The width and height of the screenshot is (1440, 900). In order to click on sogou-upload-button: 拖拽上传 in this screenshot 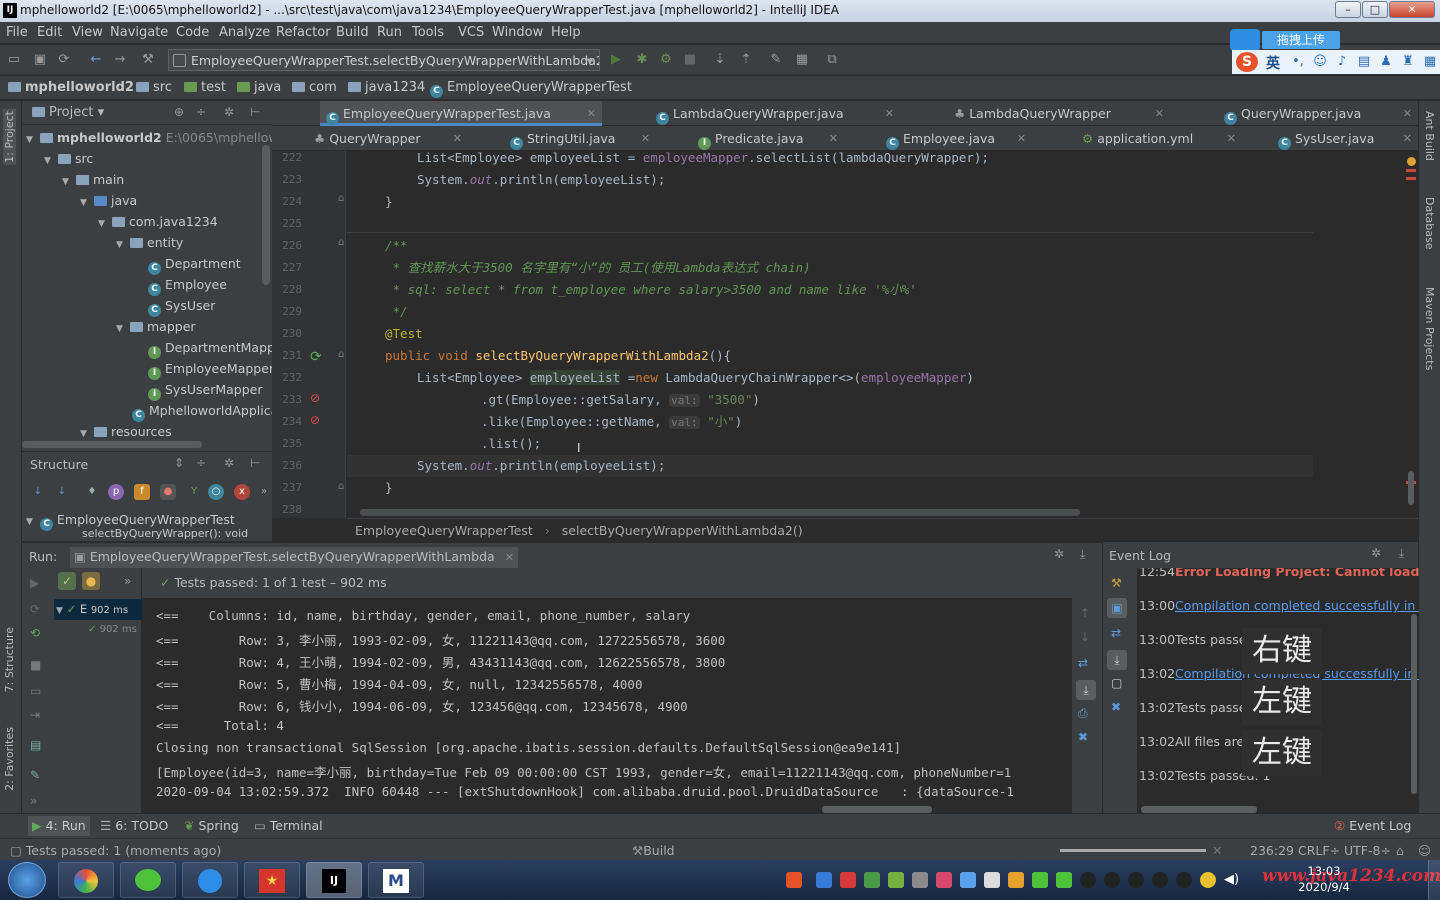, I will do `click(1301, 40)`.